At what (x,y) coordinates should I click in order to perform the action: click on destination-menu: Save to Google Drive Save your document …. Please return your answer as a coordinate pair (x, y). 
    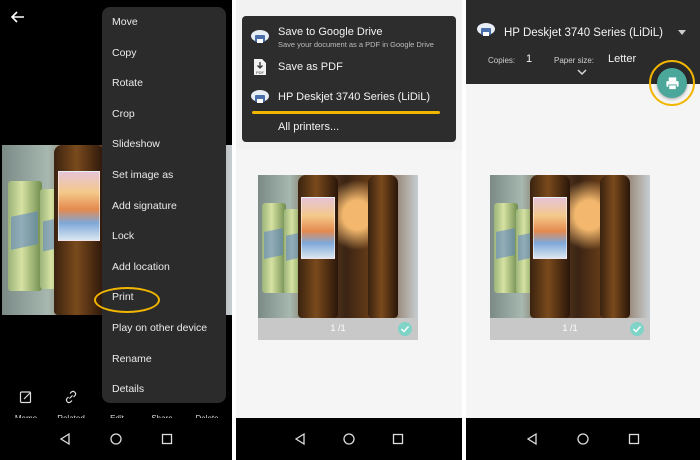
    Looking at the image, I should click on (349, 79).